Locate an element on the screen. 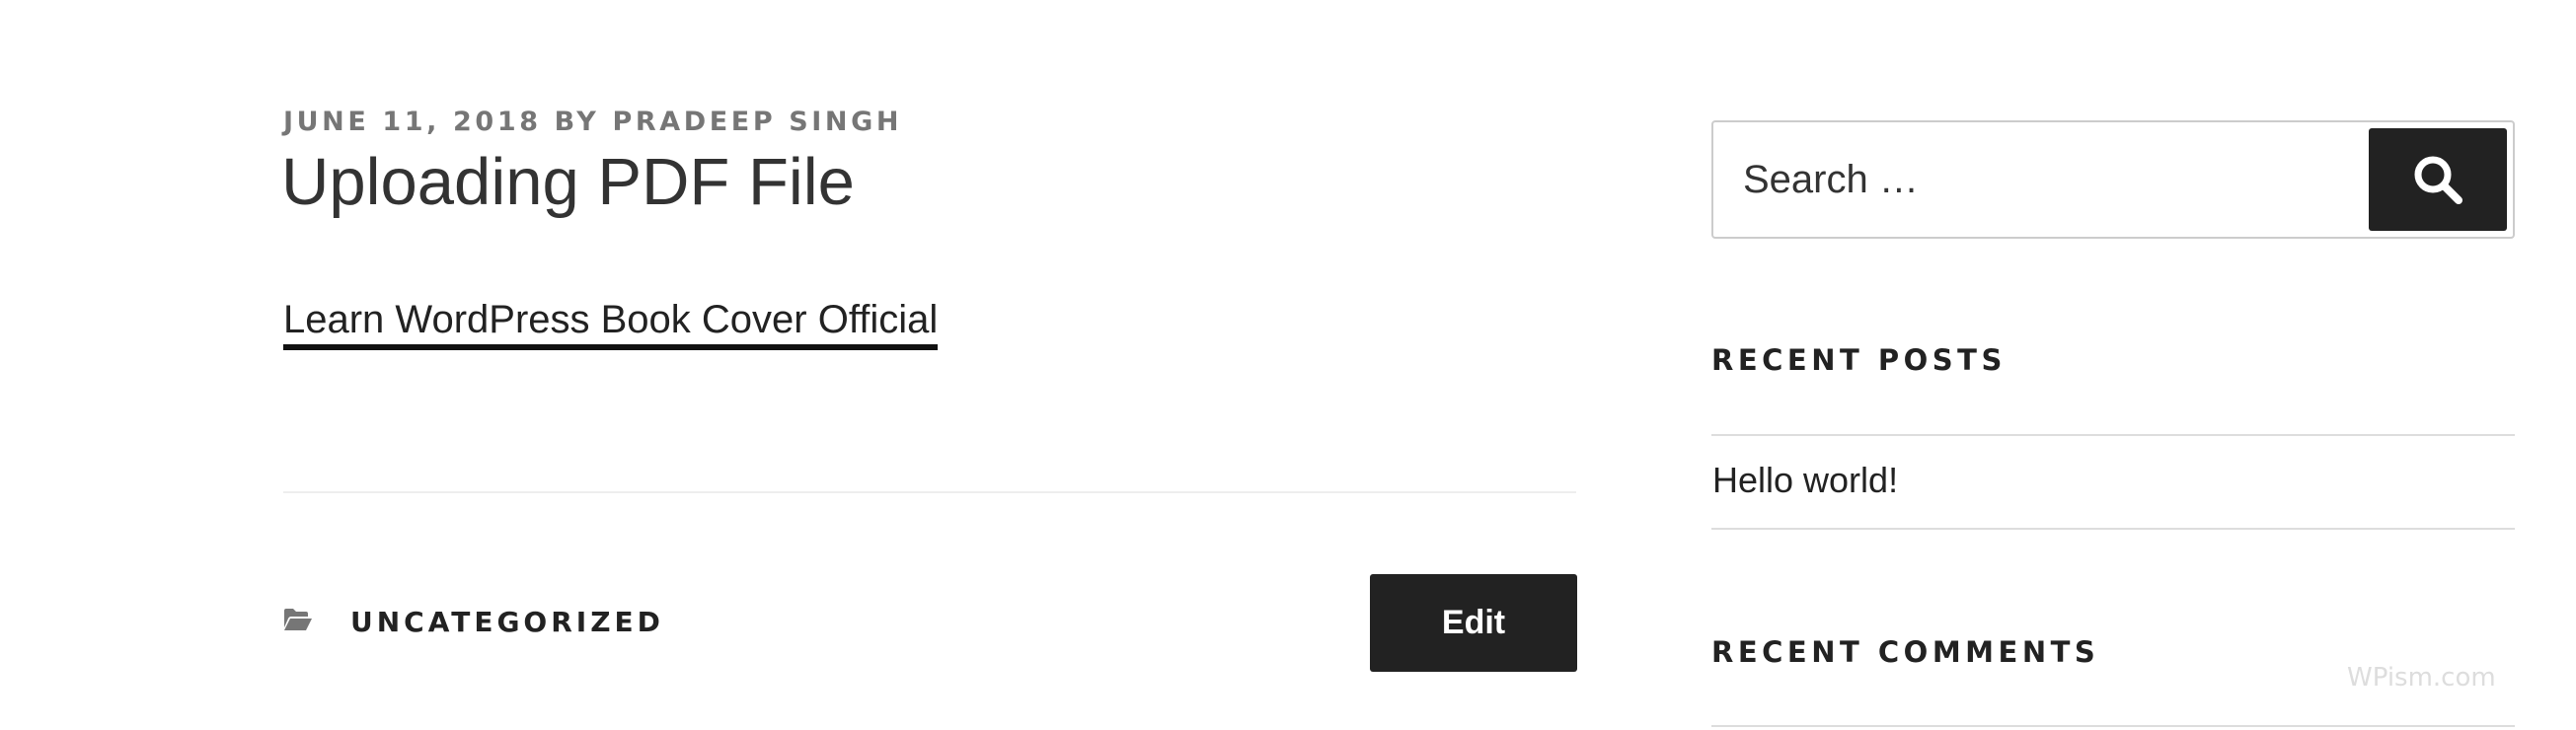 The width and height of the screenshot is (2576, 730). post-author-link: PRADEEP SINGH is located at coordinates (757, 122).